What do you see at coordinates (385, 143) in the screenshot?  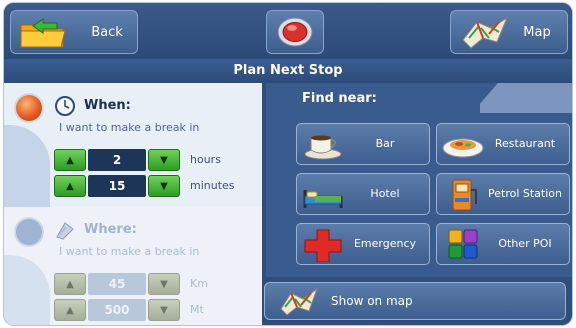 I see `poi-label-bar: Bar` at bounding box center [385, 143].